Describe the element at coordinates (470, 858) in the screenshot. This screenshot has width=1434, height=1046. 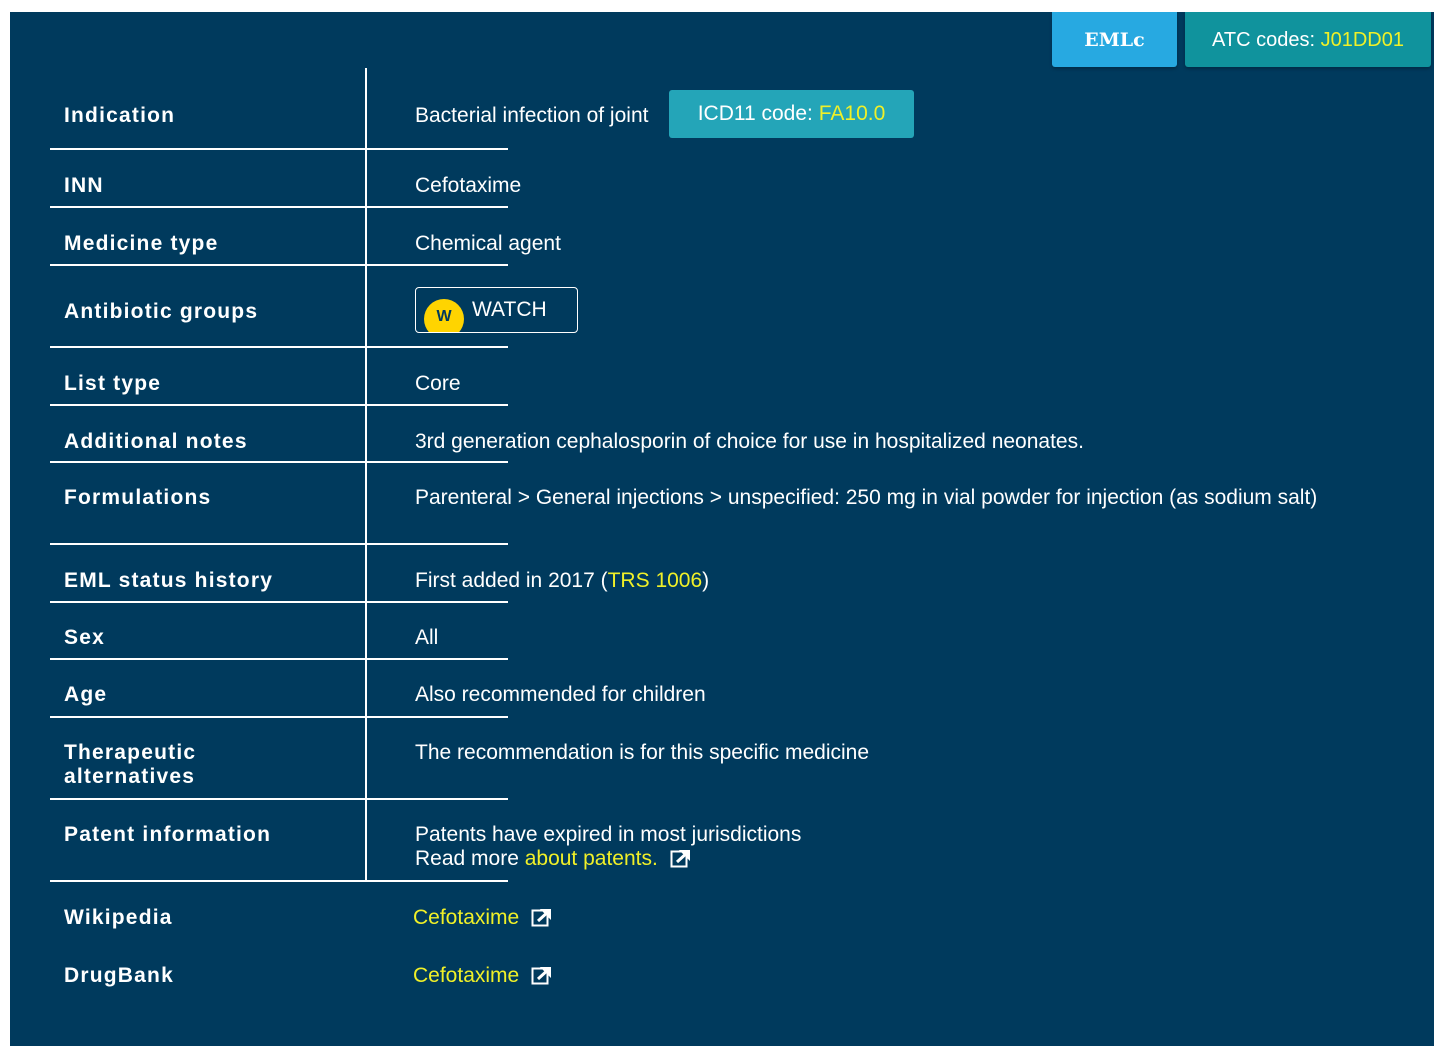
I see `patent-read-more: Read more` at that location.